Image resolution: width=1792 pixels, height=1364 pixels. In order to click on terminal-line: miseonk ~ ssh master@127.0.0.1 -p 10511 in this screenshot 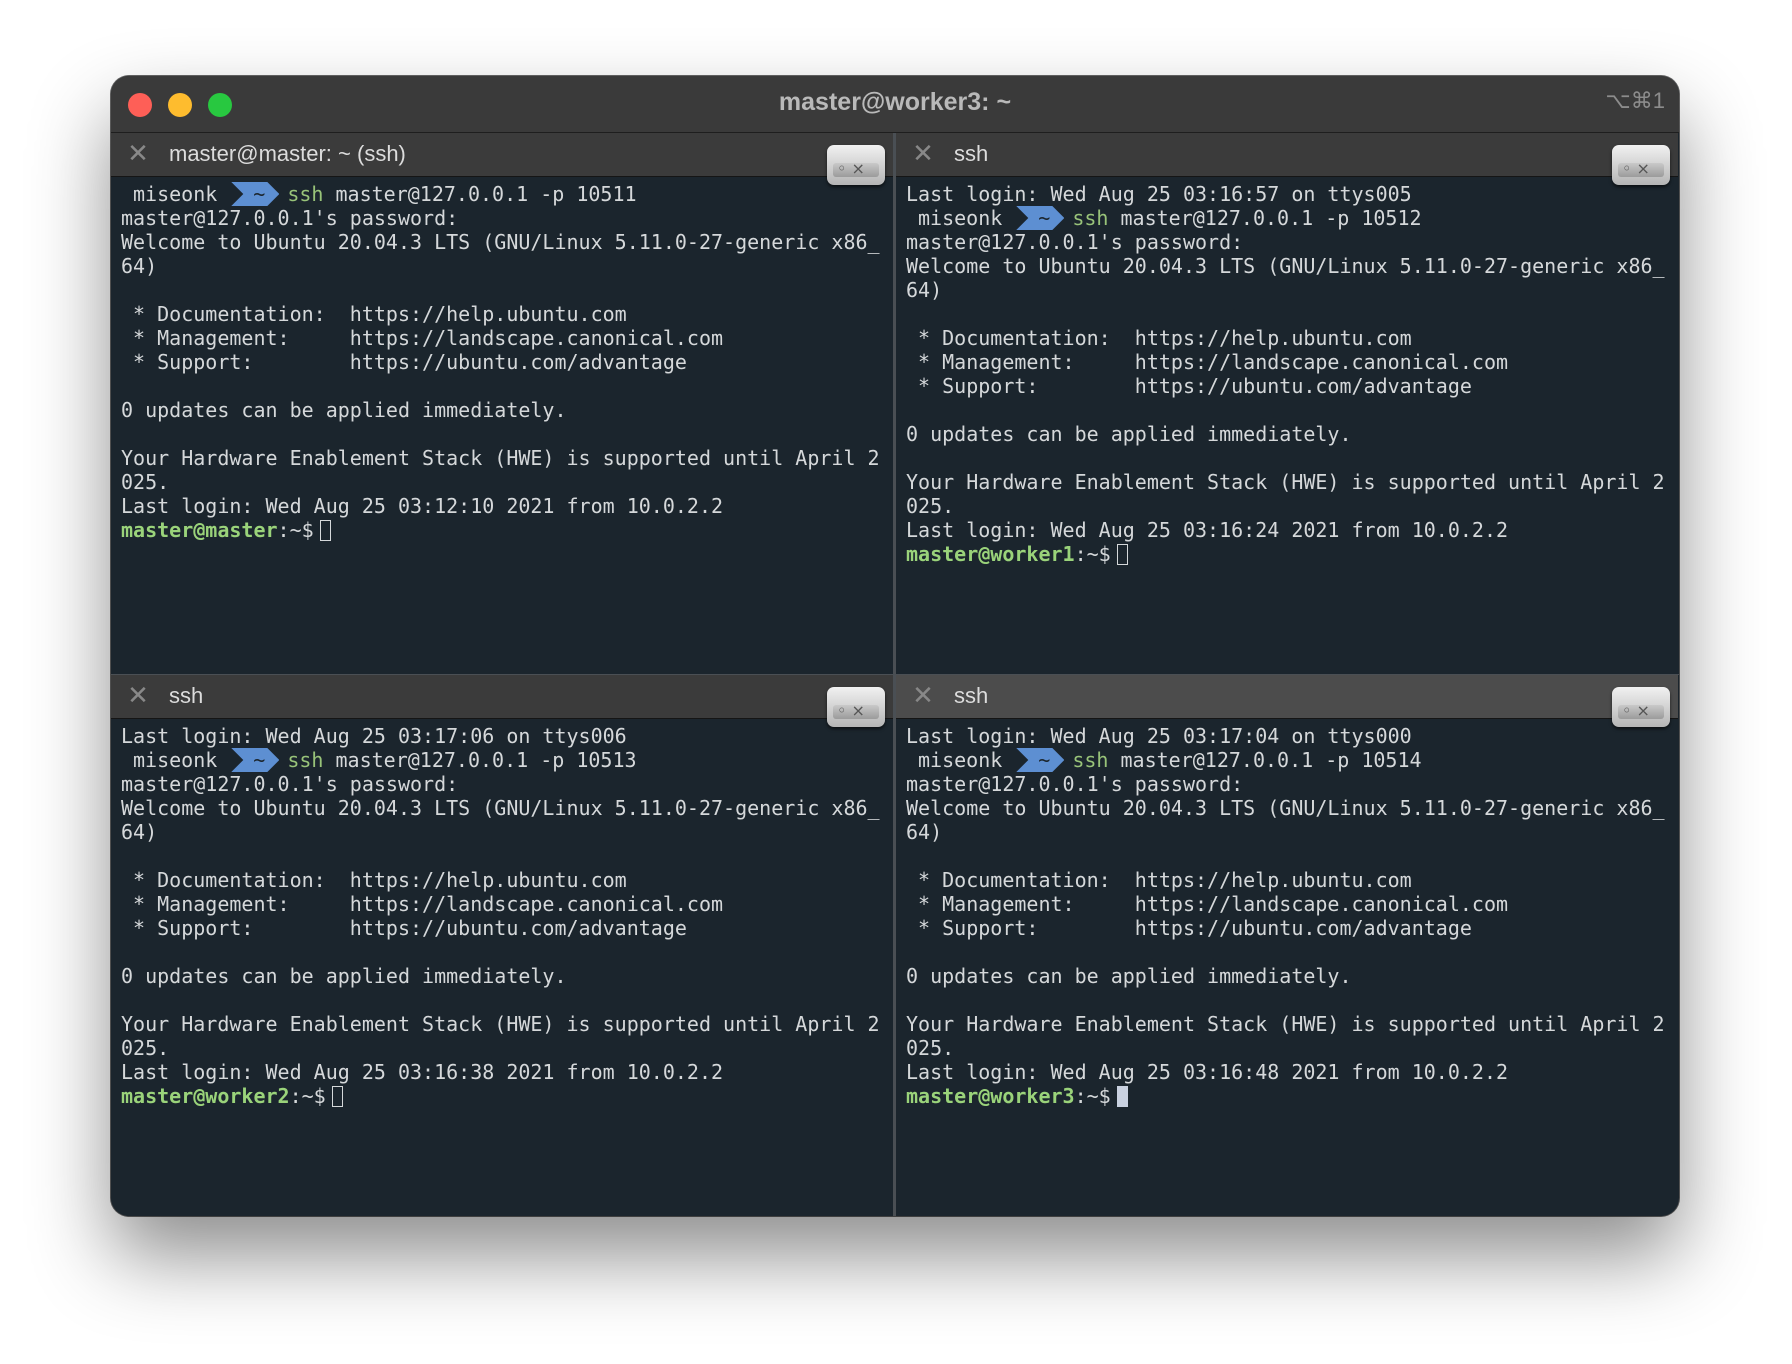, I will do `click(502, 194)`.